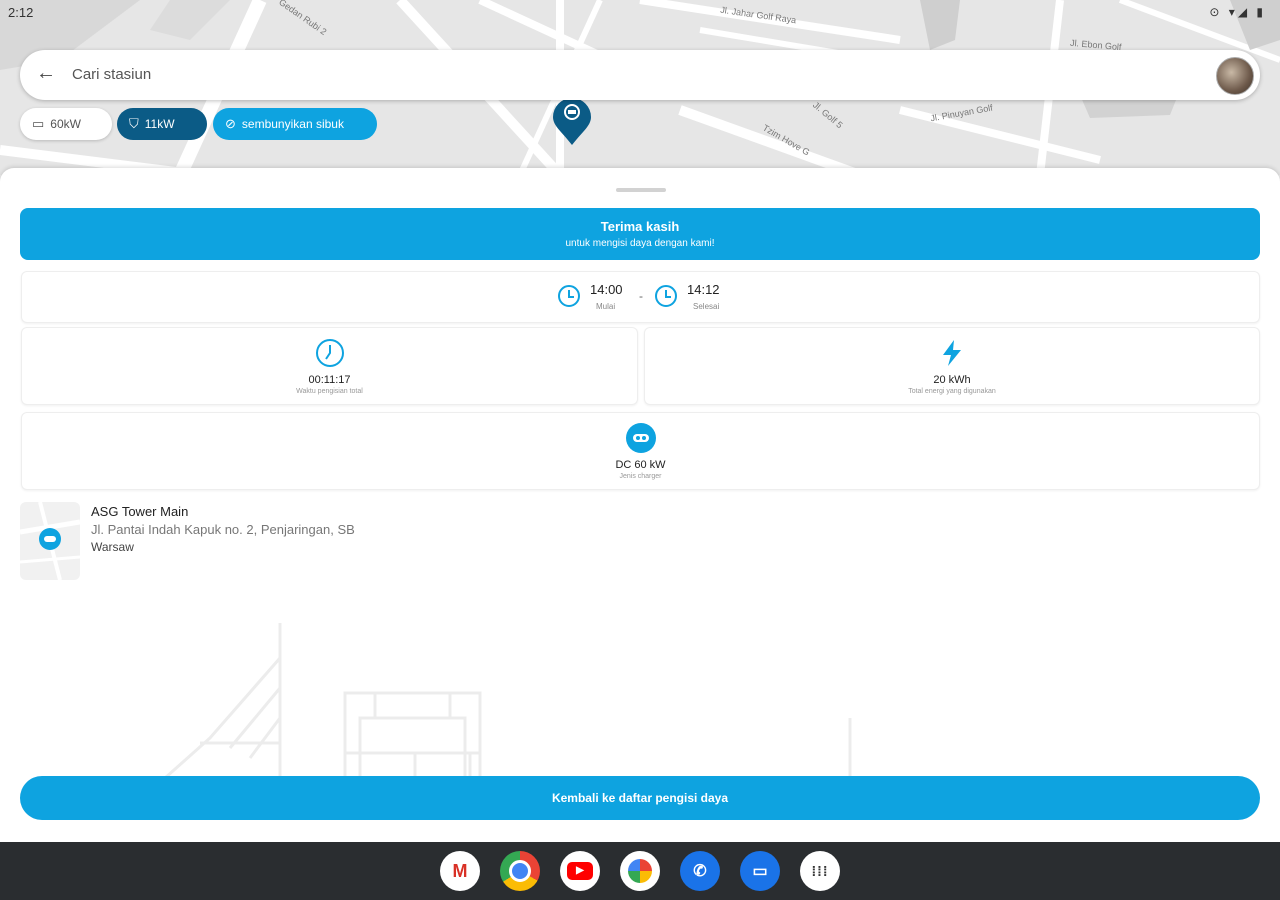 This screenshot has width=1280, height=900. I want to click on station-map-thumbnail, so click(50, 541).